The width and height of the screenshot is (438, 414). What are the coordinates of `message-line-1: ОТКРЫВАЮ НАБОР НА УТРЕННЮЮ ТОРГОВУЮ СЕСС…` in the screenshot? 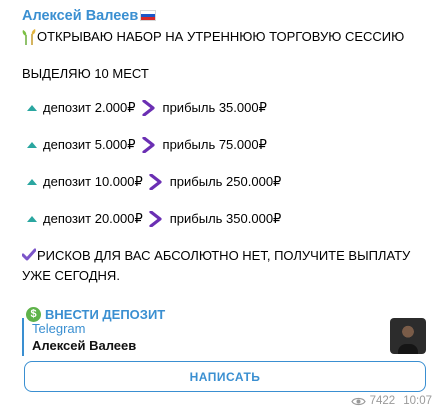 It's located at (230, 37).